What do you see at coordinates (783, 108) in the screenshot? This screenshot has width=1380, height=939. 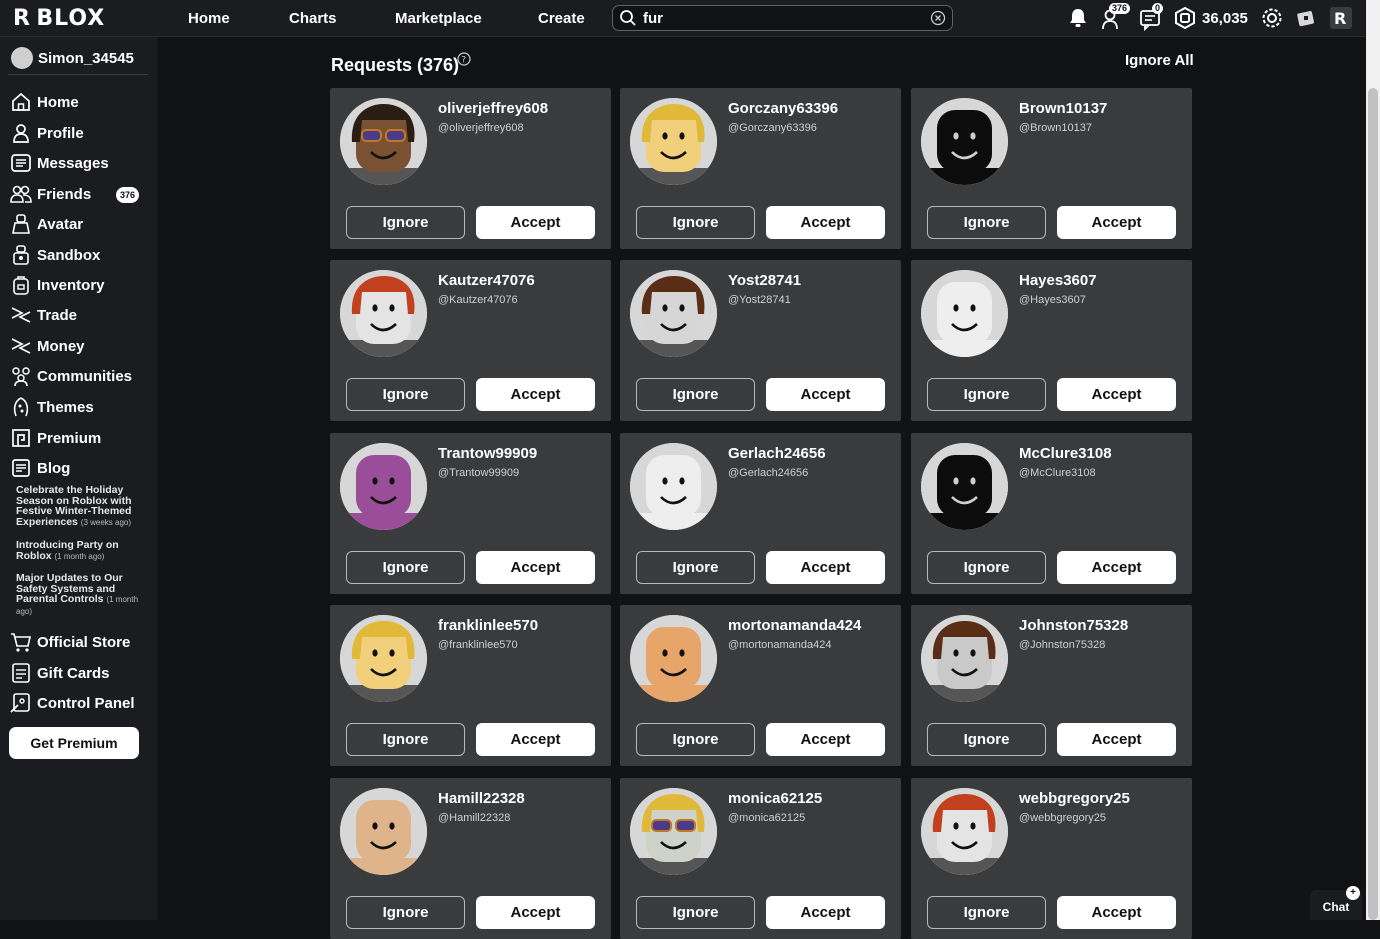 I see `request-display-name: Gorczany63396` at bounding box center [783, 108].